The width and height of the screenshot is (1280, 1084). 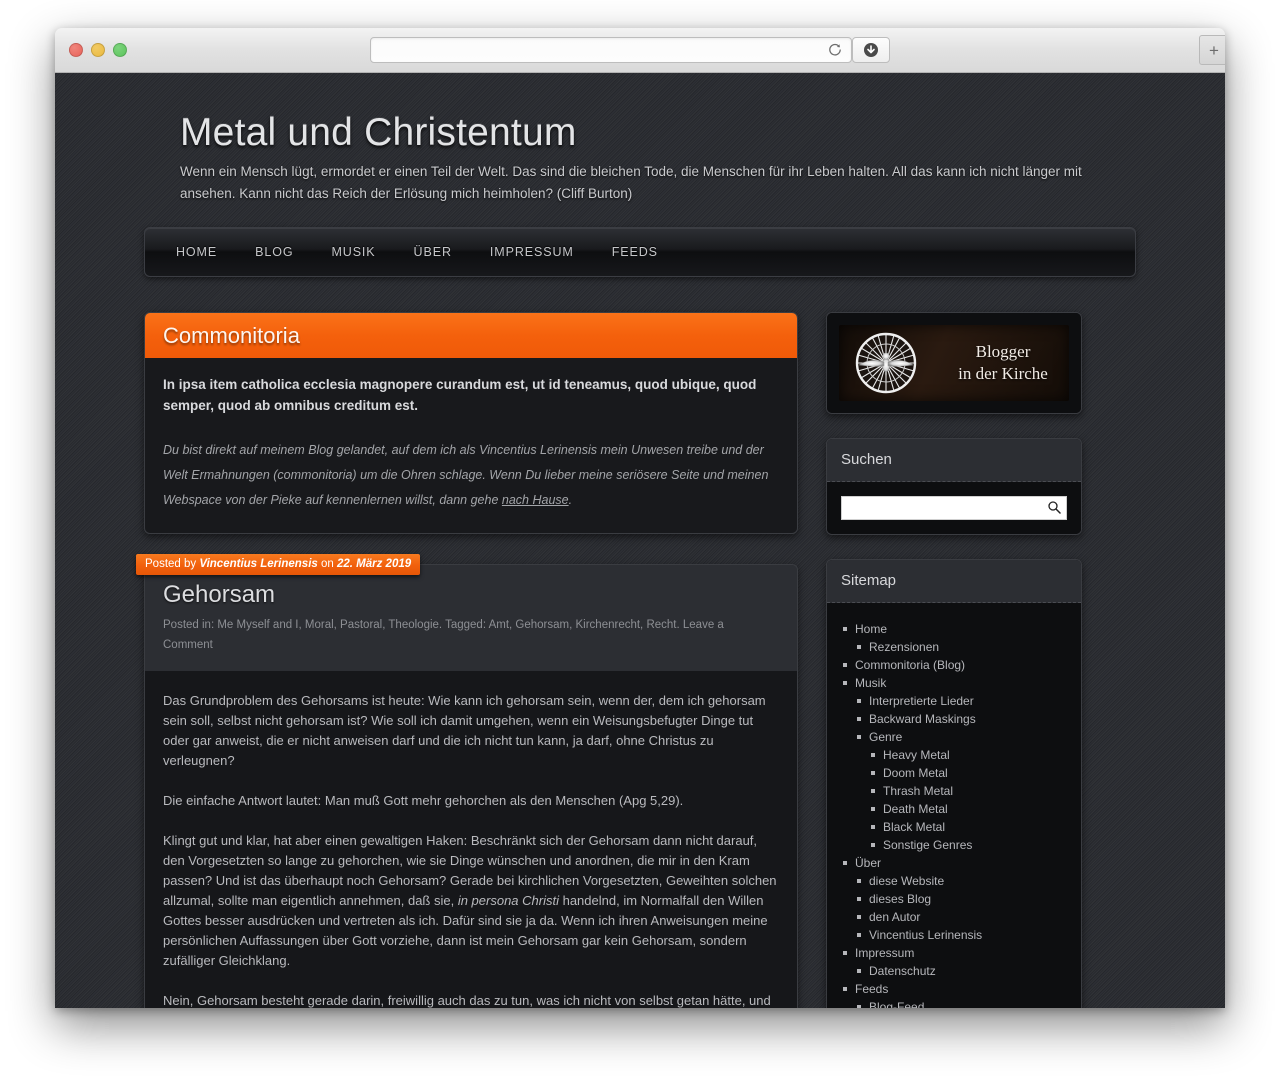 What do you see at coordinates (1003, 373) in the screenshot?
I see `badge-line-2: in der Kirche` at bounding box center [1003, 373].